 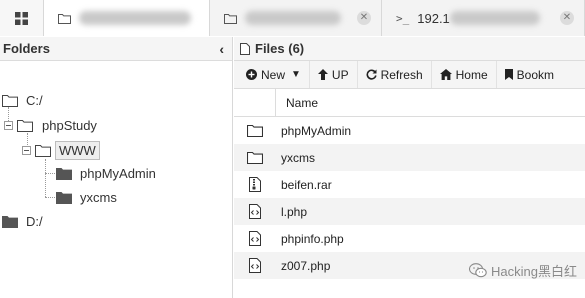 What do you see at coordinates (26, 48) in the screenshot?
I see `folders-title: Folders` at bounding box center [26, 48].